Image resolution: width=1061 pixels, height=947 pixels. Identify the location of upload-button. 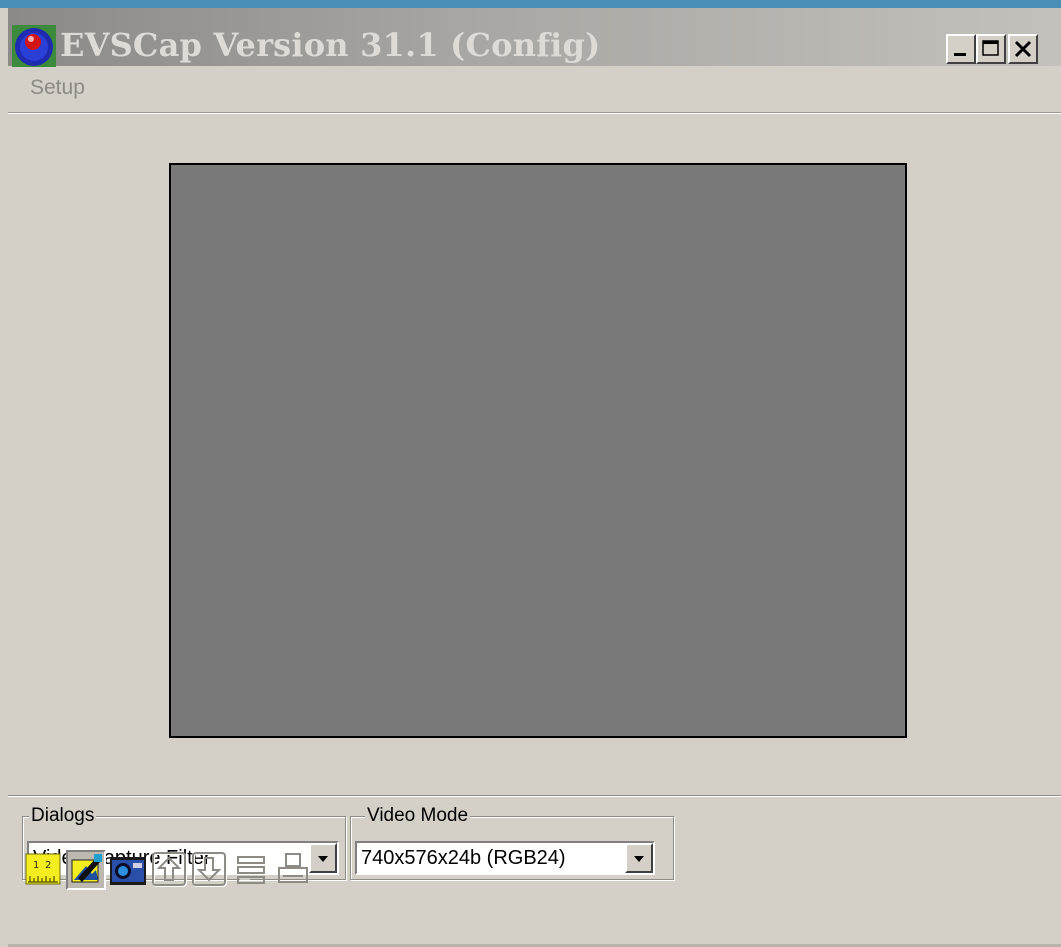
(170, 870).